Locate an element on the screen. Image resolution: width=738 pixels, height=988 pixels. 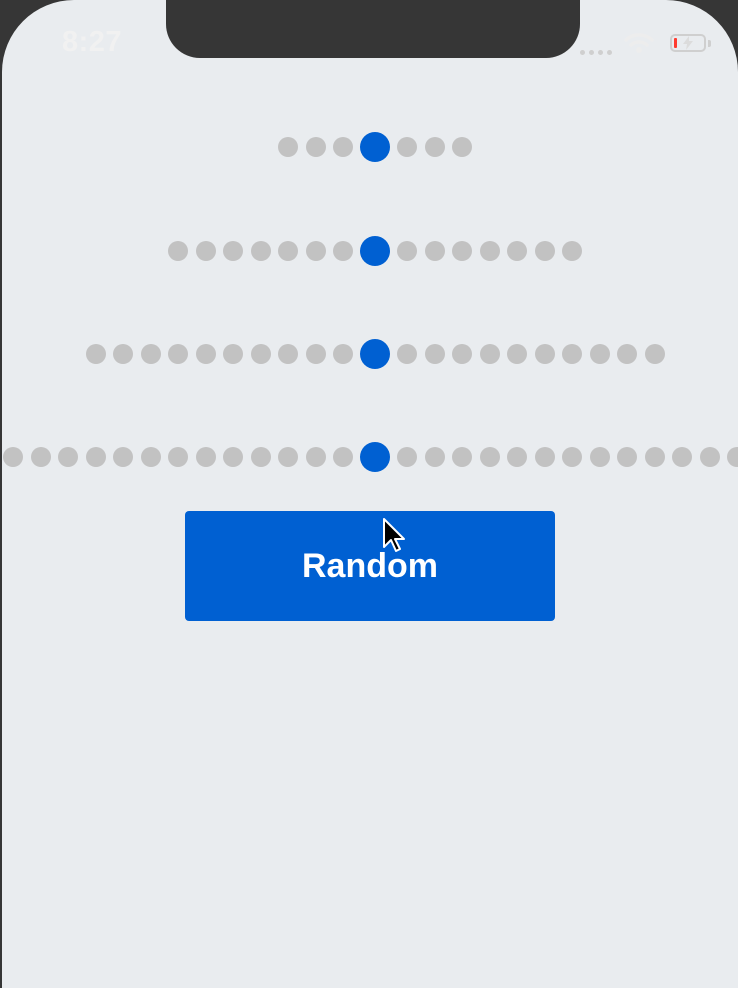
wifi-icon is located at coordinates (639, 43).